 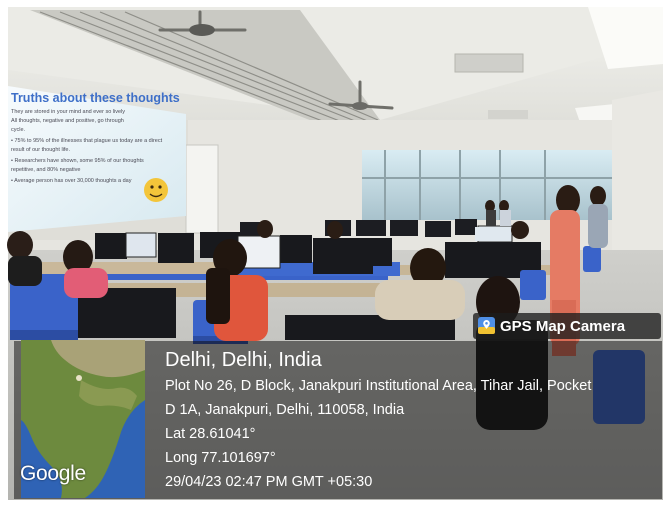 I want to click on gps-map-camera-badge: GPS Map Camera, so click(x=567, y=326).